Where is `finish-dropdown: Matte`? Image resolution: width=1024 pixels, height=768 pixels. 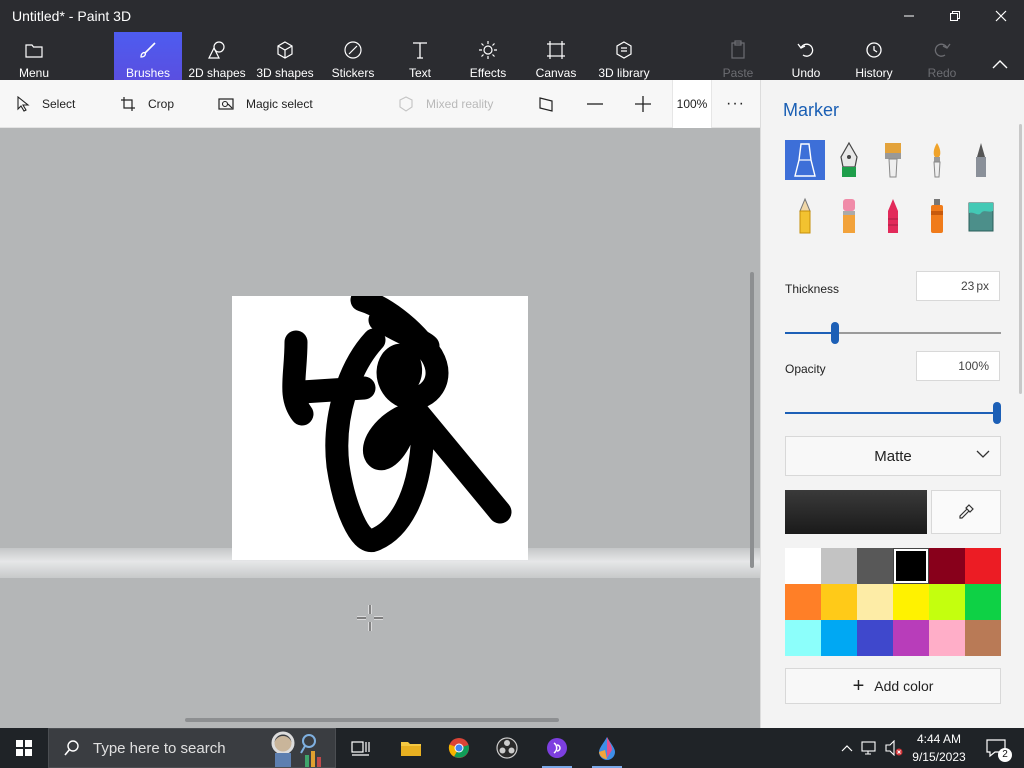 finish-dropdown: Matte is located at coordinates (893, 456).